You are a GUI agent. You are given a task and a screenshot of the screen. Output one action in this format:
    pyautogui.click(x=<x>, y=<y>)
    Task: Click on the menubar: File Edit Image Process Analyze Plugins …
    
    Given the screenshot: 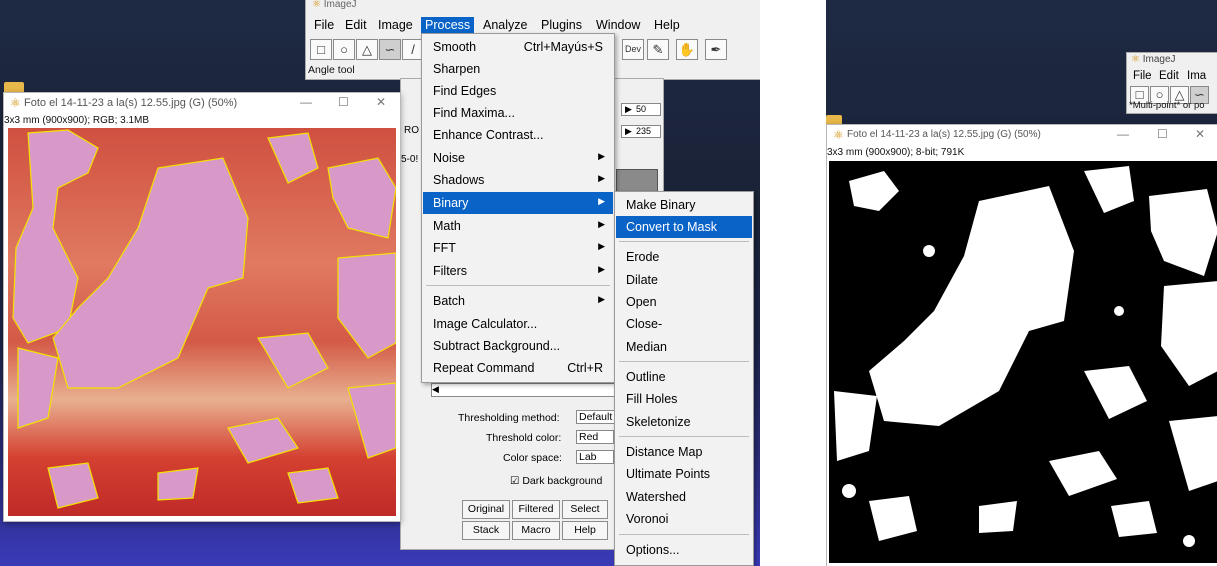 What is the action you would take?
    pyautogui.click(x=533, y=25)
    